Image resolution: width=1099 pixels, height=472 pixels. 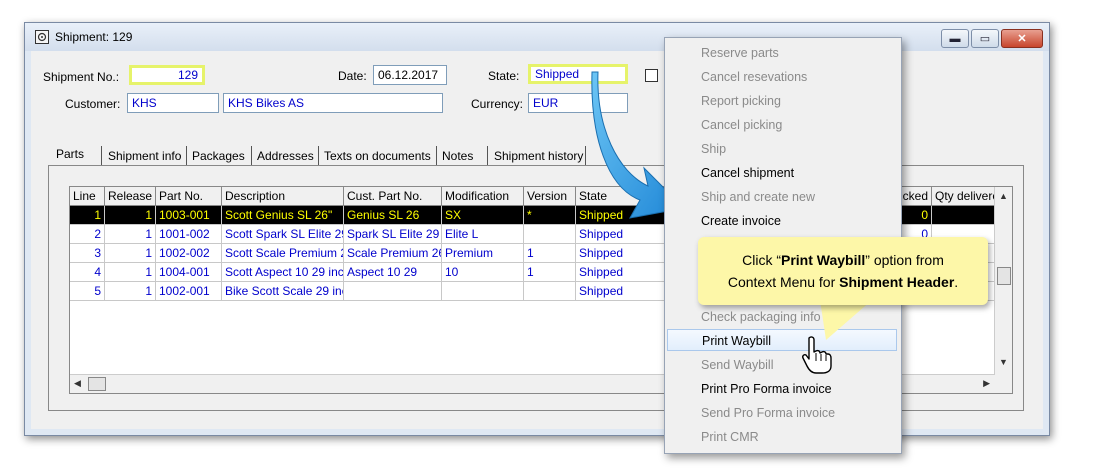 What do you see at coordinates (393, 291) in the screenshot?
I see `cell-cust-part-no` at bounding box center [393, 291].